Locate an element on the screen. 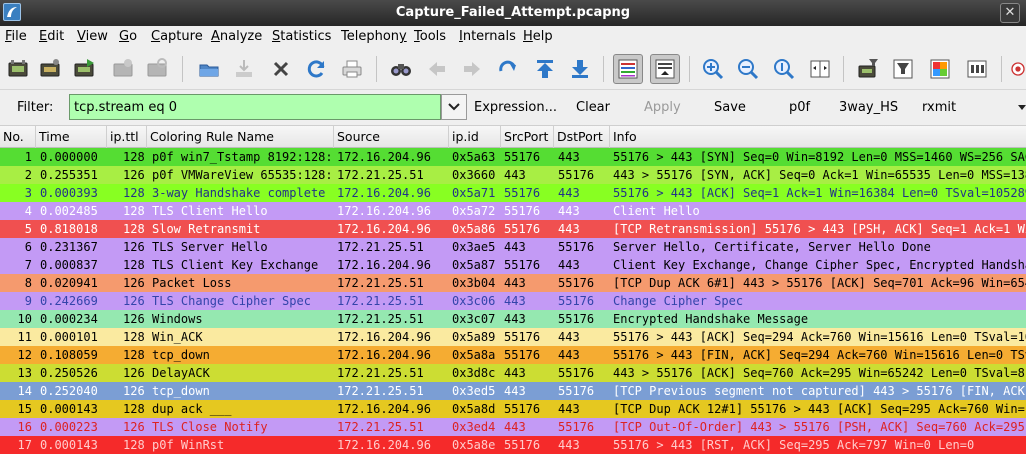 The image size is (1026, 458). resize-columns-icon is located at coordinates (820, 69).